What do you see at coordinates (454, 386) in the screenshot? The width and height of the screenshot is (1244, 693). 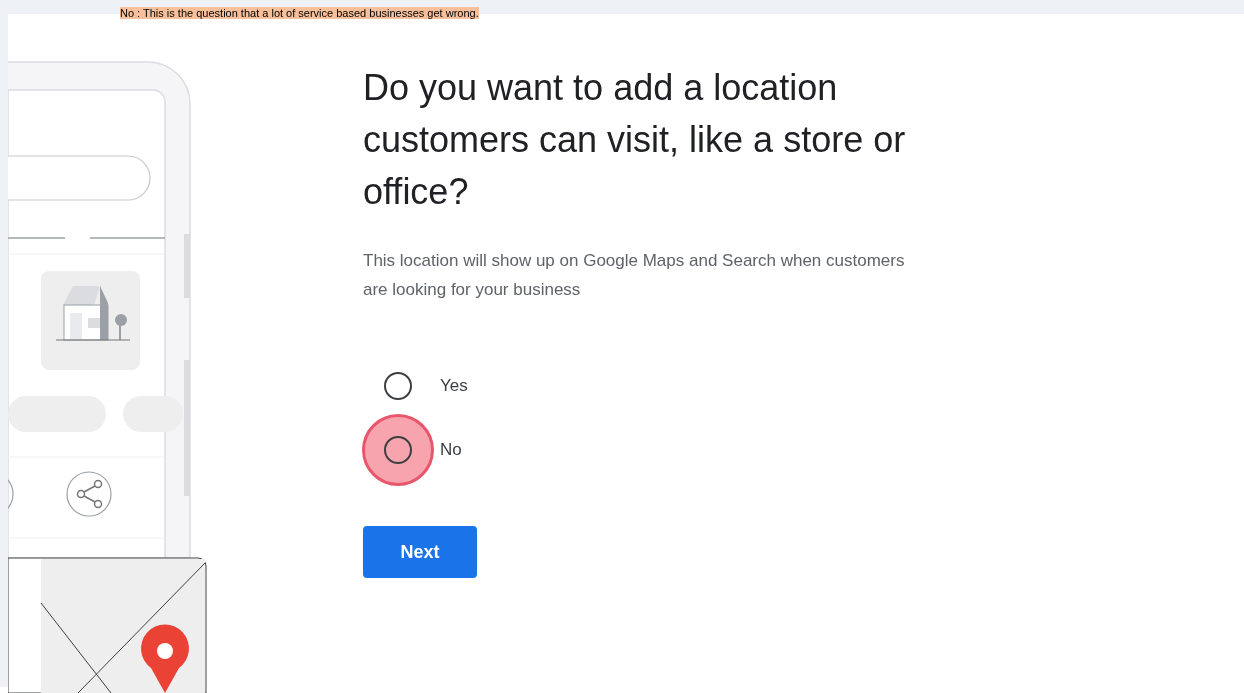 I see `option-label: Yes` at bounding box center [454, 386].